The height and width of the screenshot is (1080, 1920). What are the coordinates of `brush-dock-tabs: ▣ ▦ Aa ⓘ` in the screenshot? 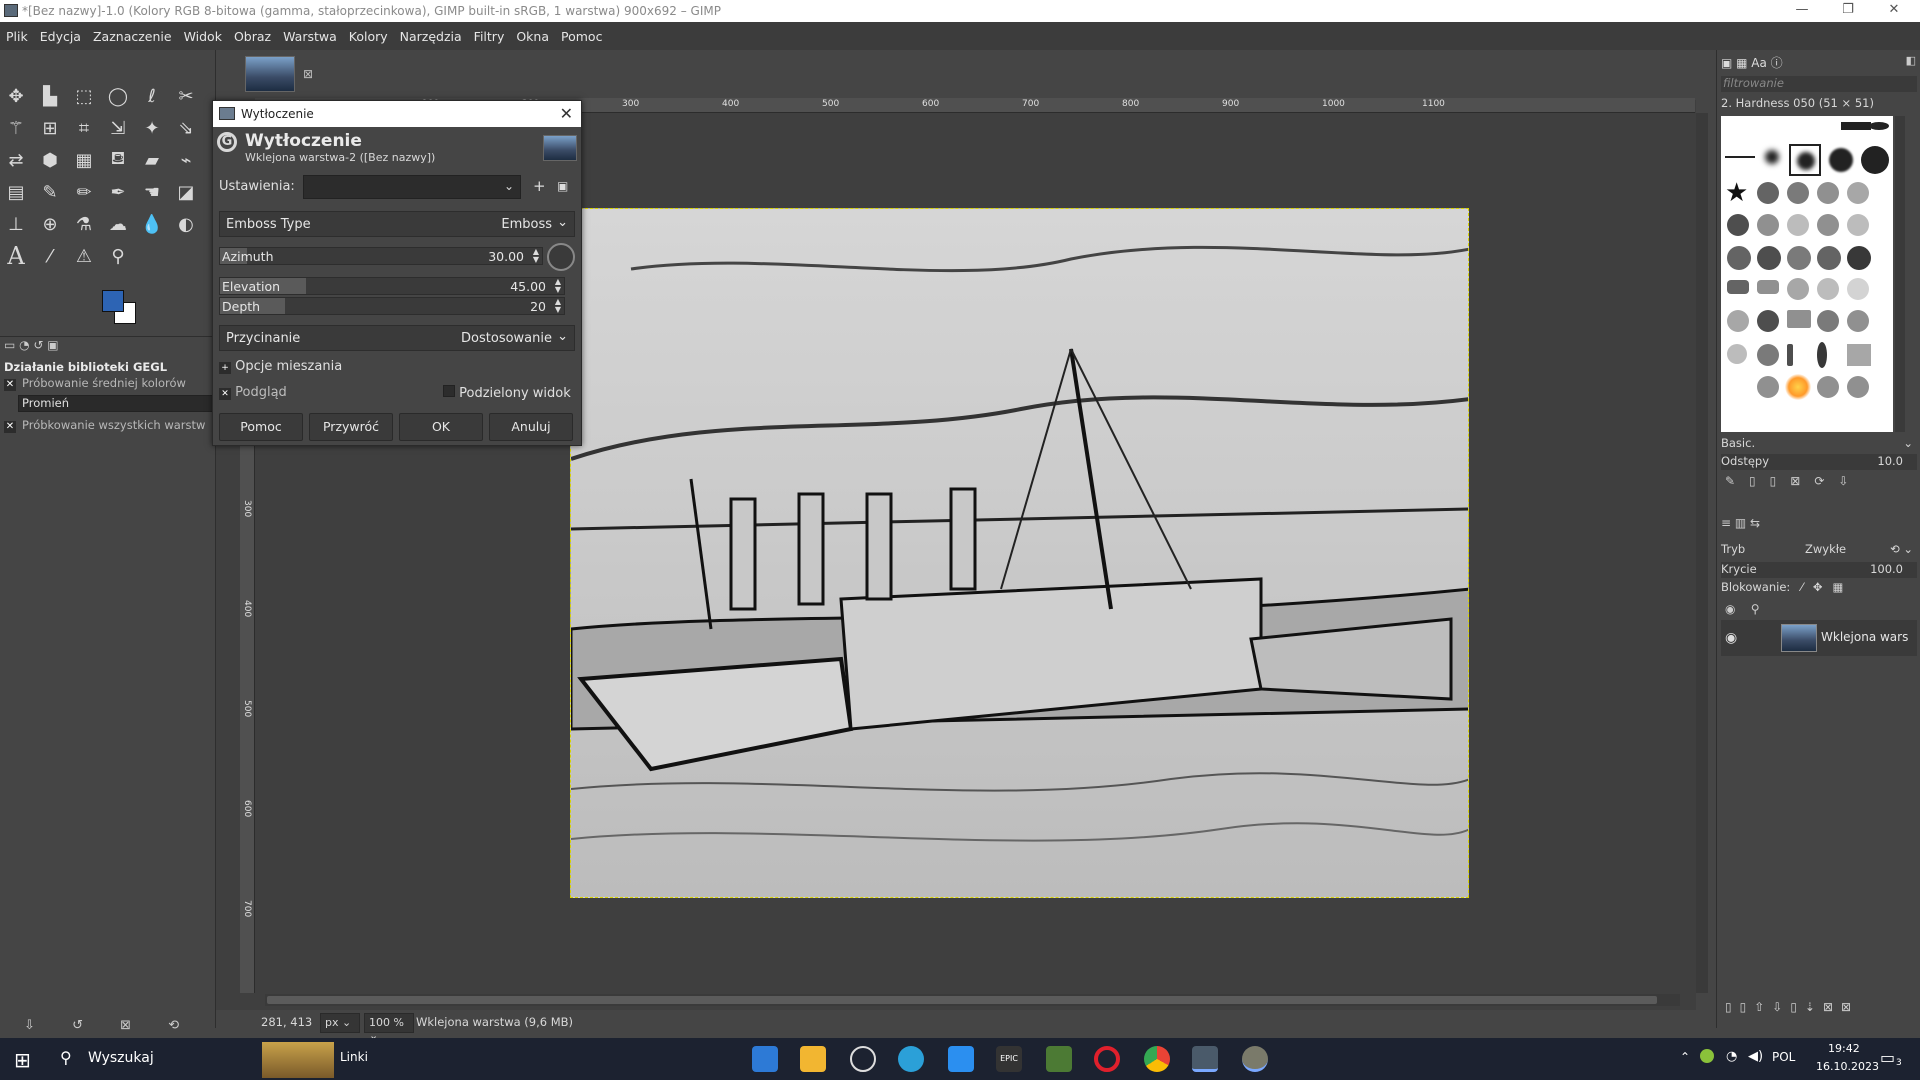 It's located at (1752, 62).